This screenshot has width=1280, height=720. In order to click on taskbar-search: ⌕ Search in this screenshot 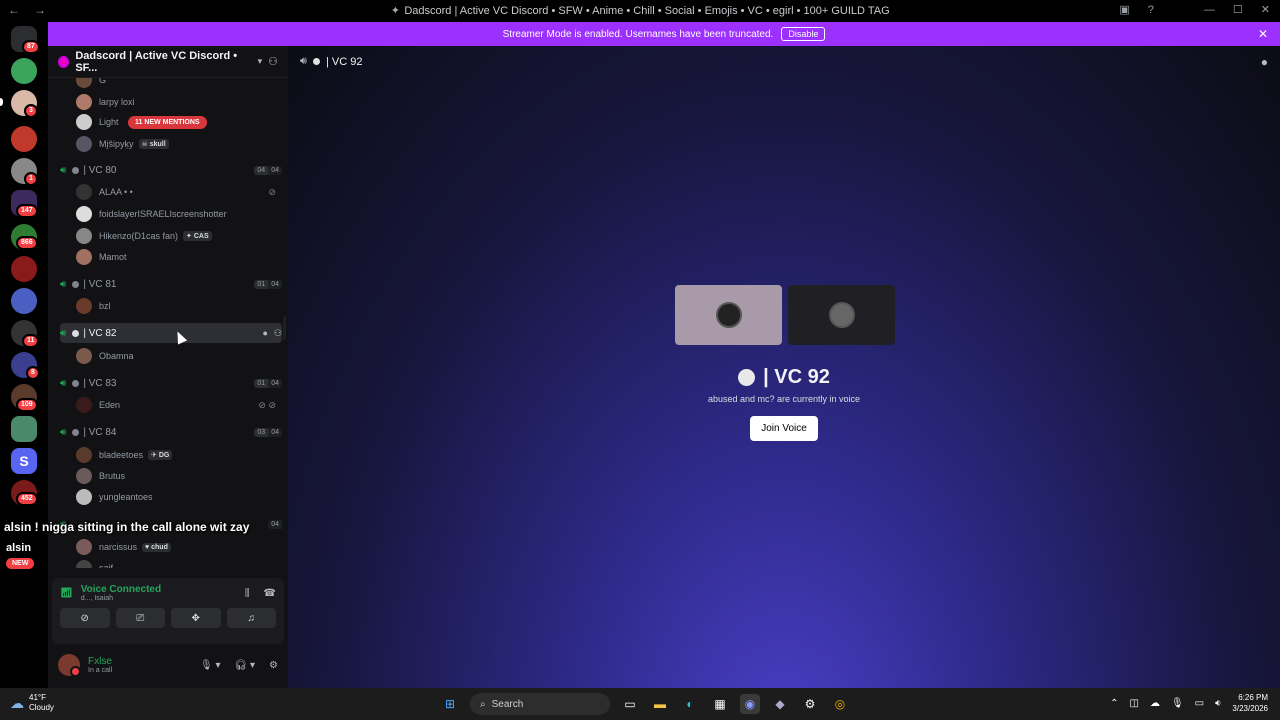, I will do `click(540, 704)`.